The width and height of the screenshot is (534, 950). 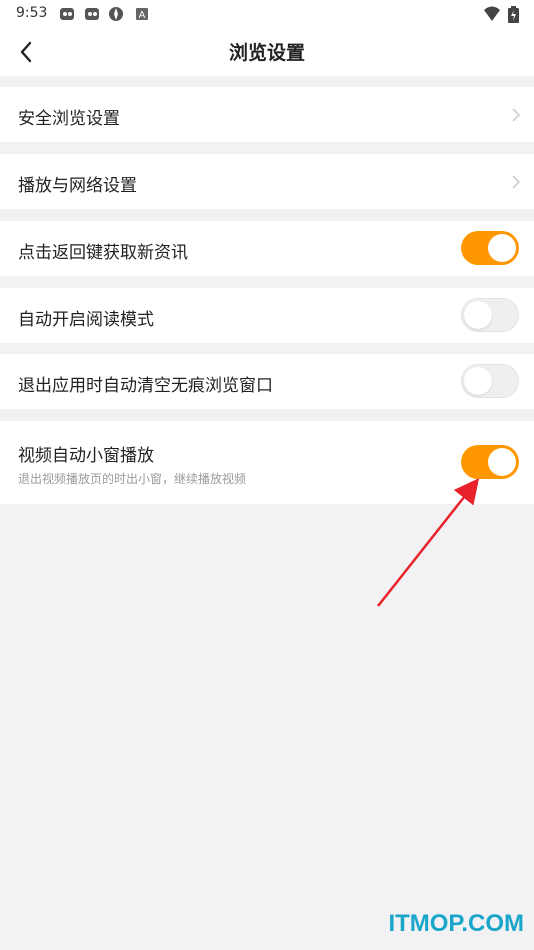 What do you see at coordinates (428, 542) in the screenshot?
I see `annotation-arrow` at bounding box center [428, 542].